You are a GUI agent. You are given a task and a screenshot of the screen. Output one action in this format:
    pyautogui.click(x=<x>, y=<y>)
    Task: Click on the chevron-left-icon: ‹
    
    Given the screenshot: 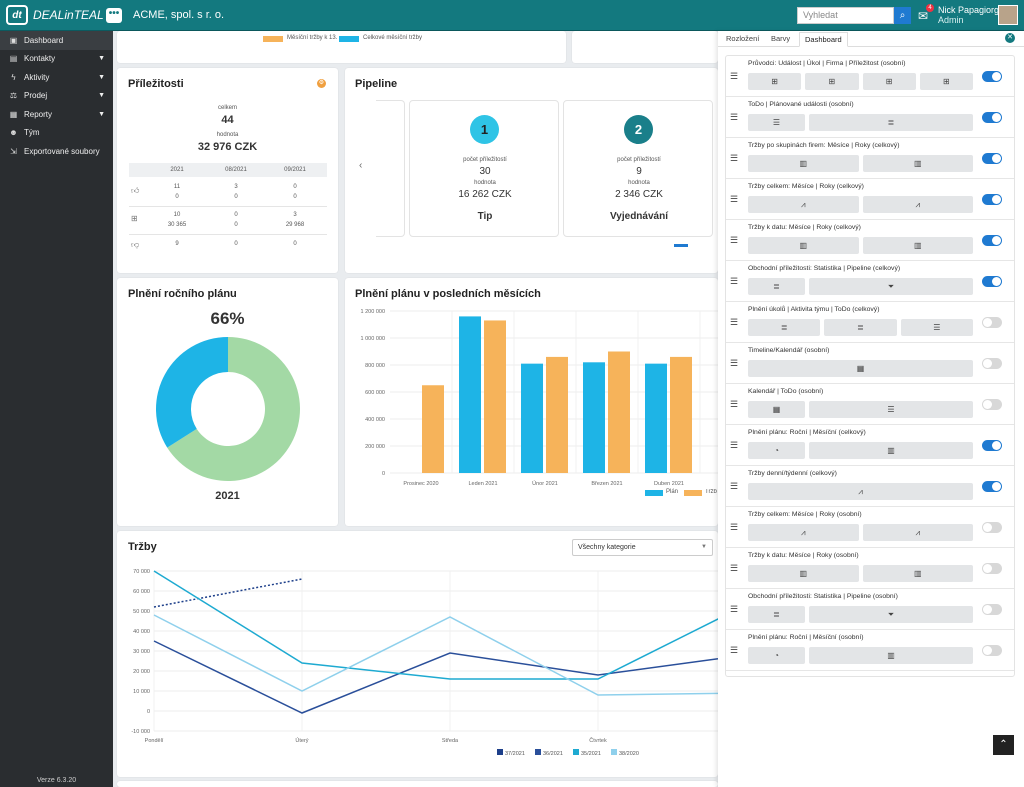 What is the action you would take?
    pyautogui.click(x=360, y=165)
    